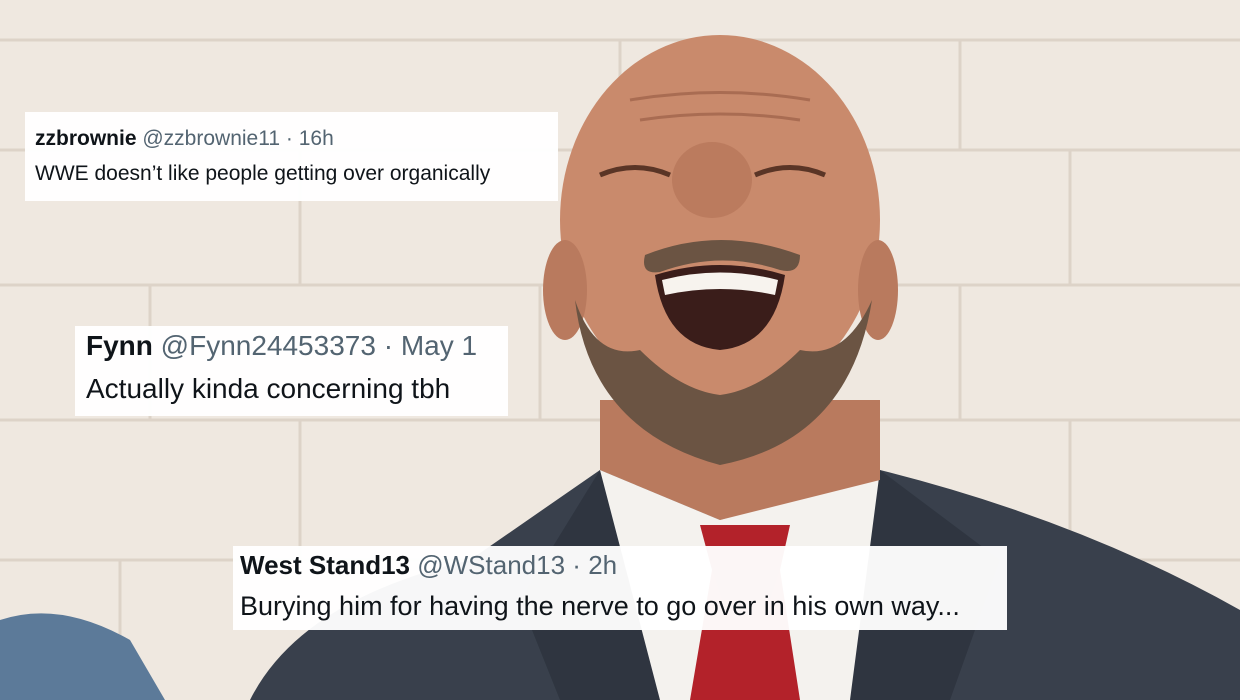 The image size is (1240, 700). What do you see at coordinates (603, 565) in the screenshot?
I see `tweet-timestamp: 2h` at bounding box center [603, 565].